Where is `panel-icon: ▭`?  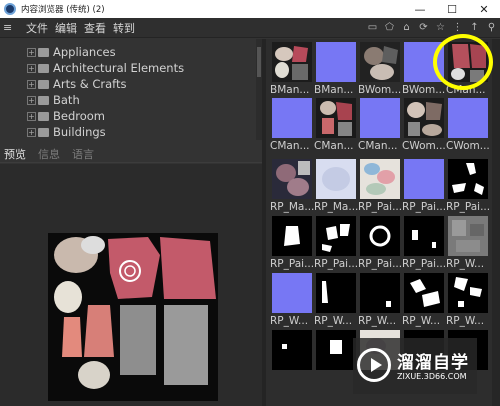 panel-icon: ▭ is located at coordinates (372, 27).